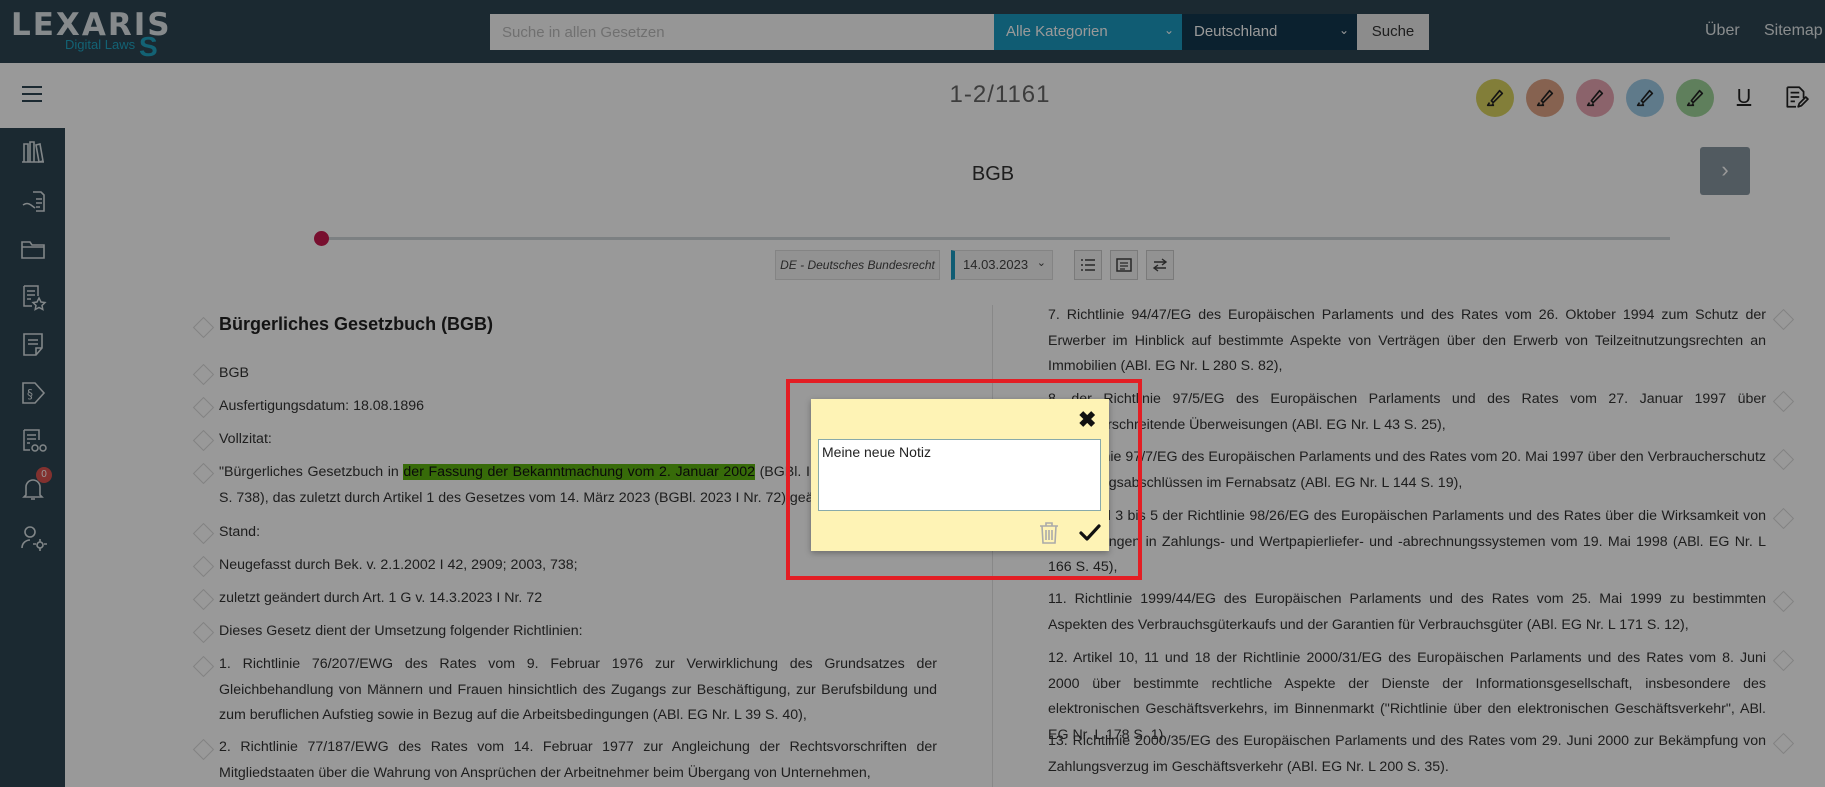 This screenshot has width=1825, height=787. Describe the element at coordinates (1090, 533) in the screenshot. I see `checkmark-icon` at that location.